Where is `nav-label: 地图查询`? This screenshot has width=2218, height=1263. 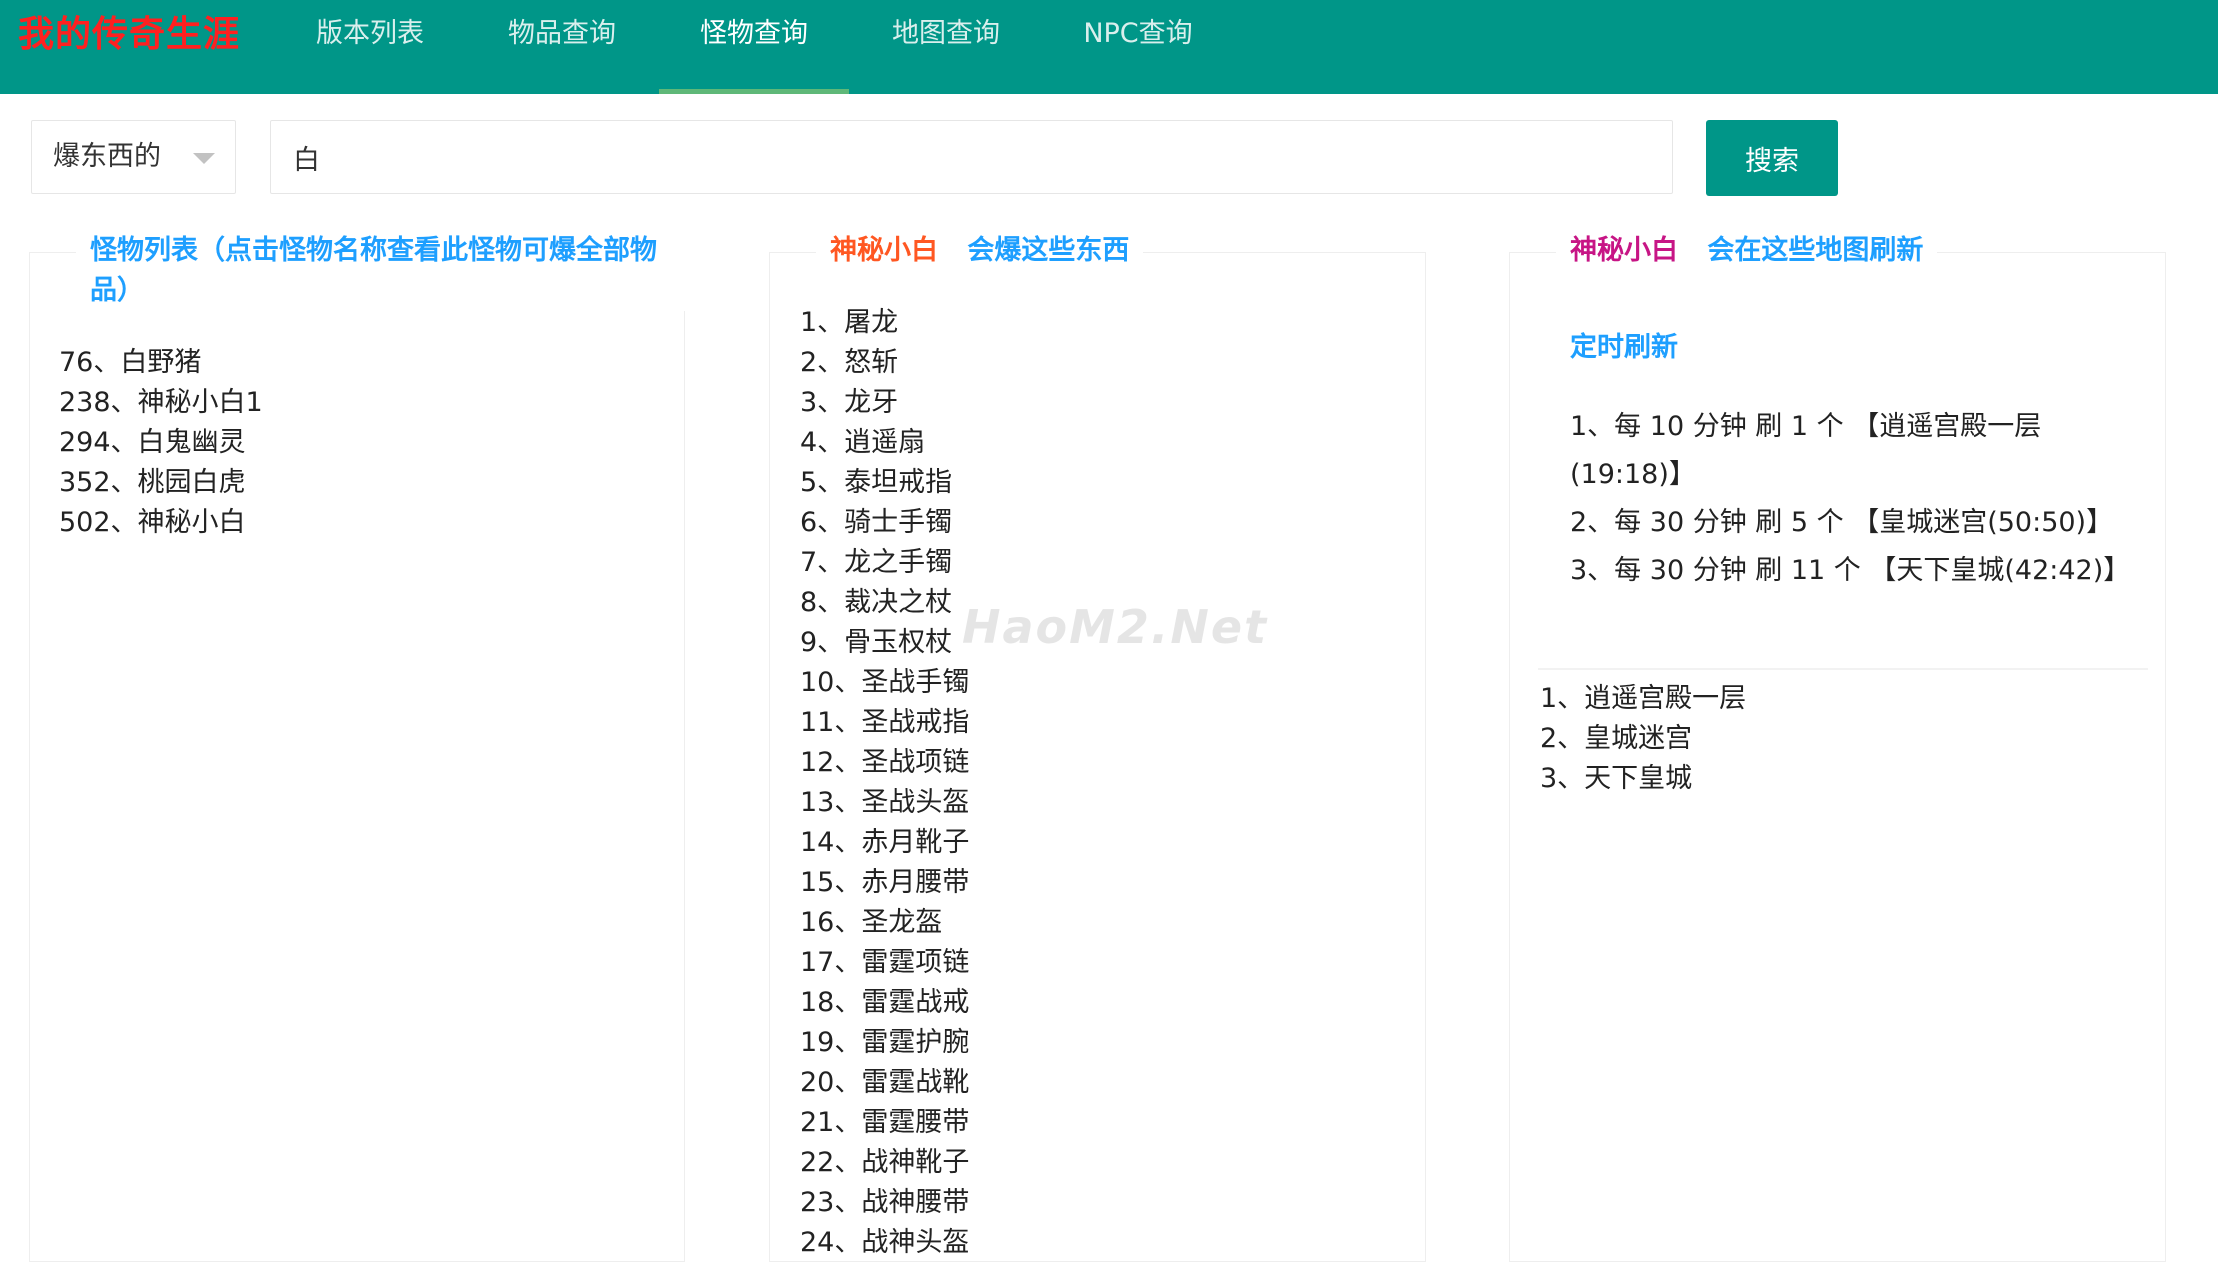 nav-label: 地图查询 is located at coordinates (946, 33).